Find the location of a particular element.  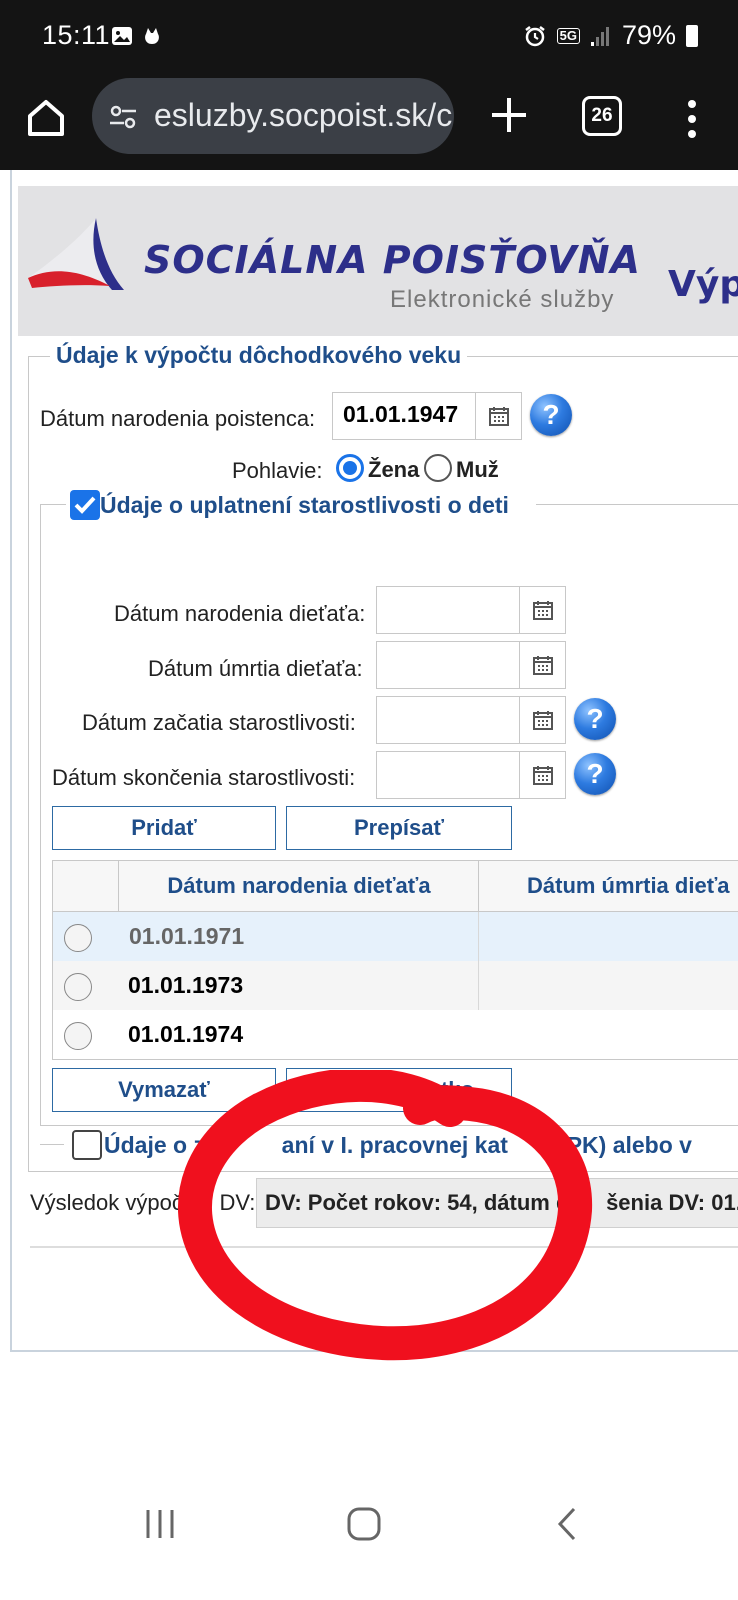

gender-radio-male is located at coordinates (438, 468).